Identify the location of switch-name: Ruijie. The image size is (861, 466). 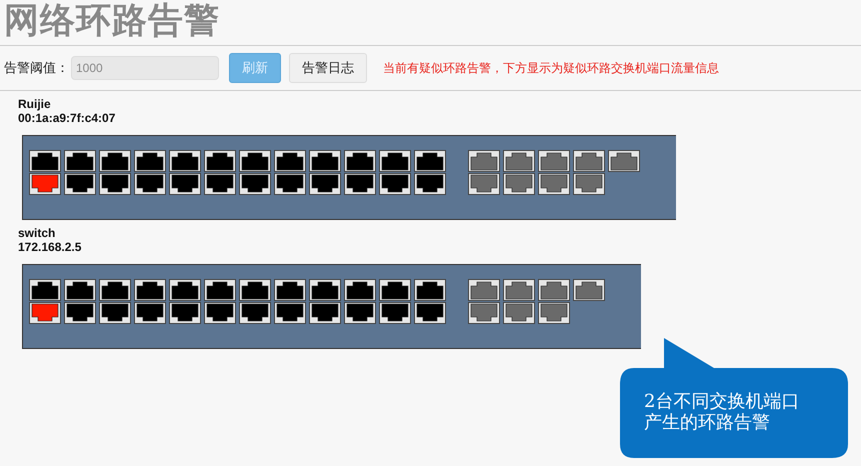
(35, 104).